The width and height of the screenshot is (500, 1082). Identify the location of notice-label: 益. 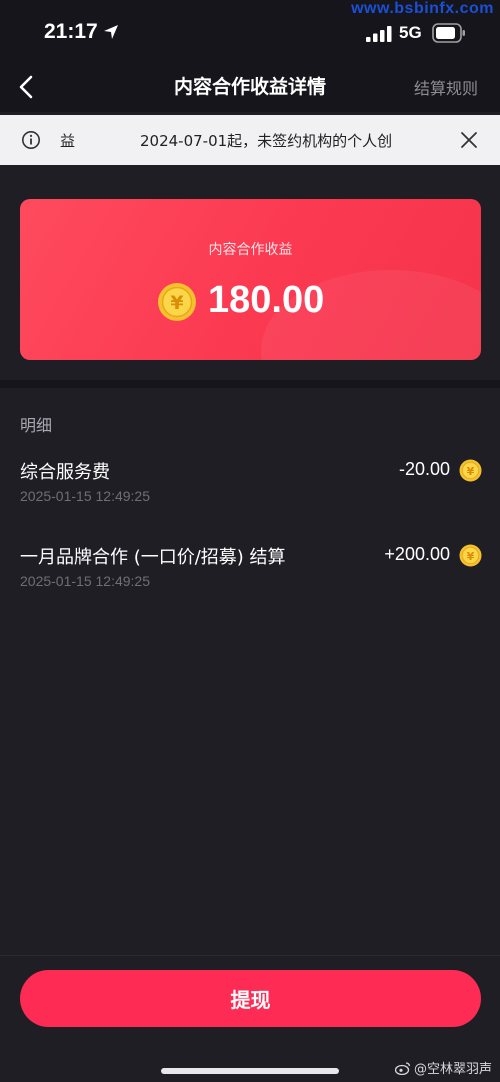
(68, 141).